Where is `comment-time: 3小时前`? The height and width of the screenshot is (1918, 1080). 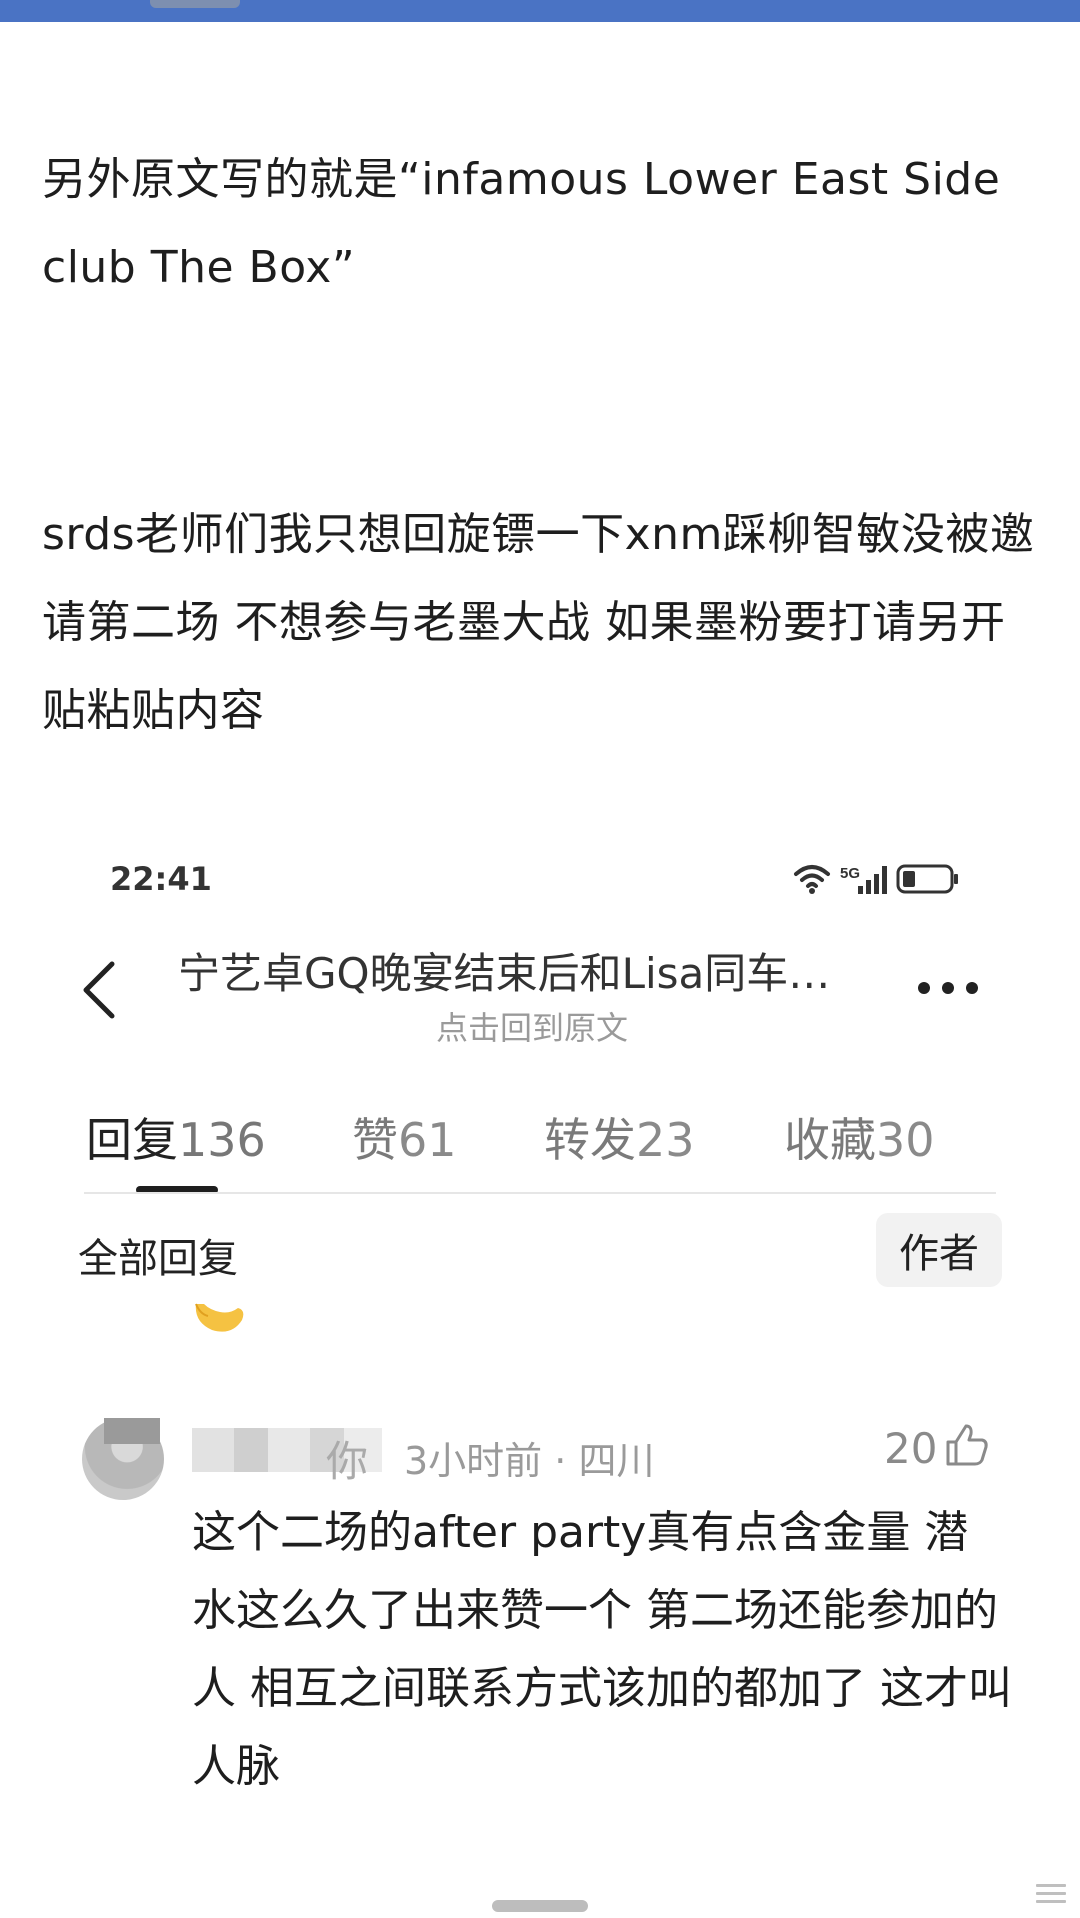 comment-time: 3小时前 is located at coordinates (473, 1461).